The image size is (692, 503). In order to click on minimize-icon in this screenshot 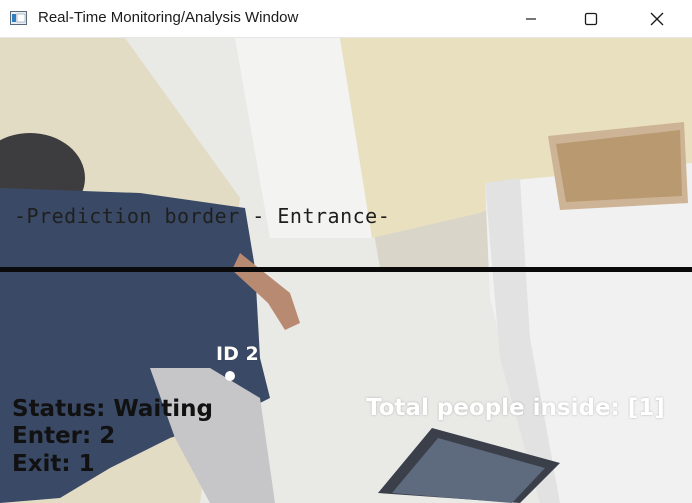, I will do `click(531, 18)`.